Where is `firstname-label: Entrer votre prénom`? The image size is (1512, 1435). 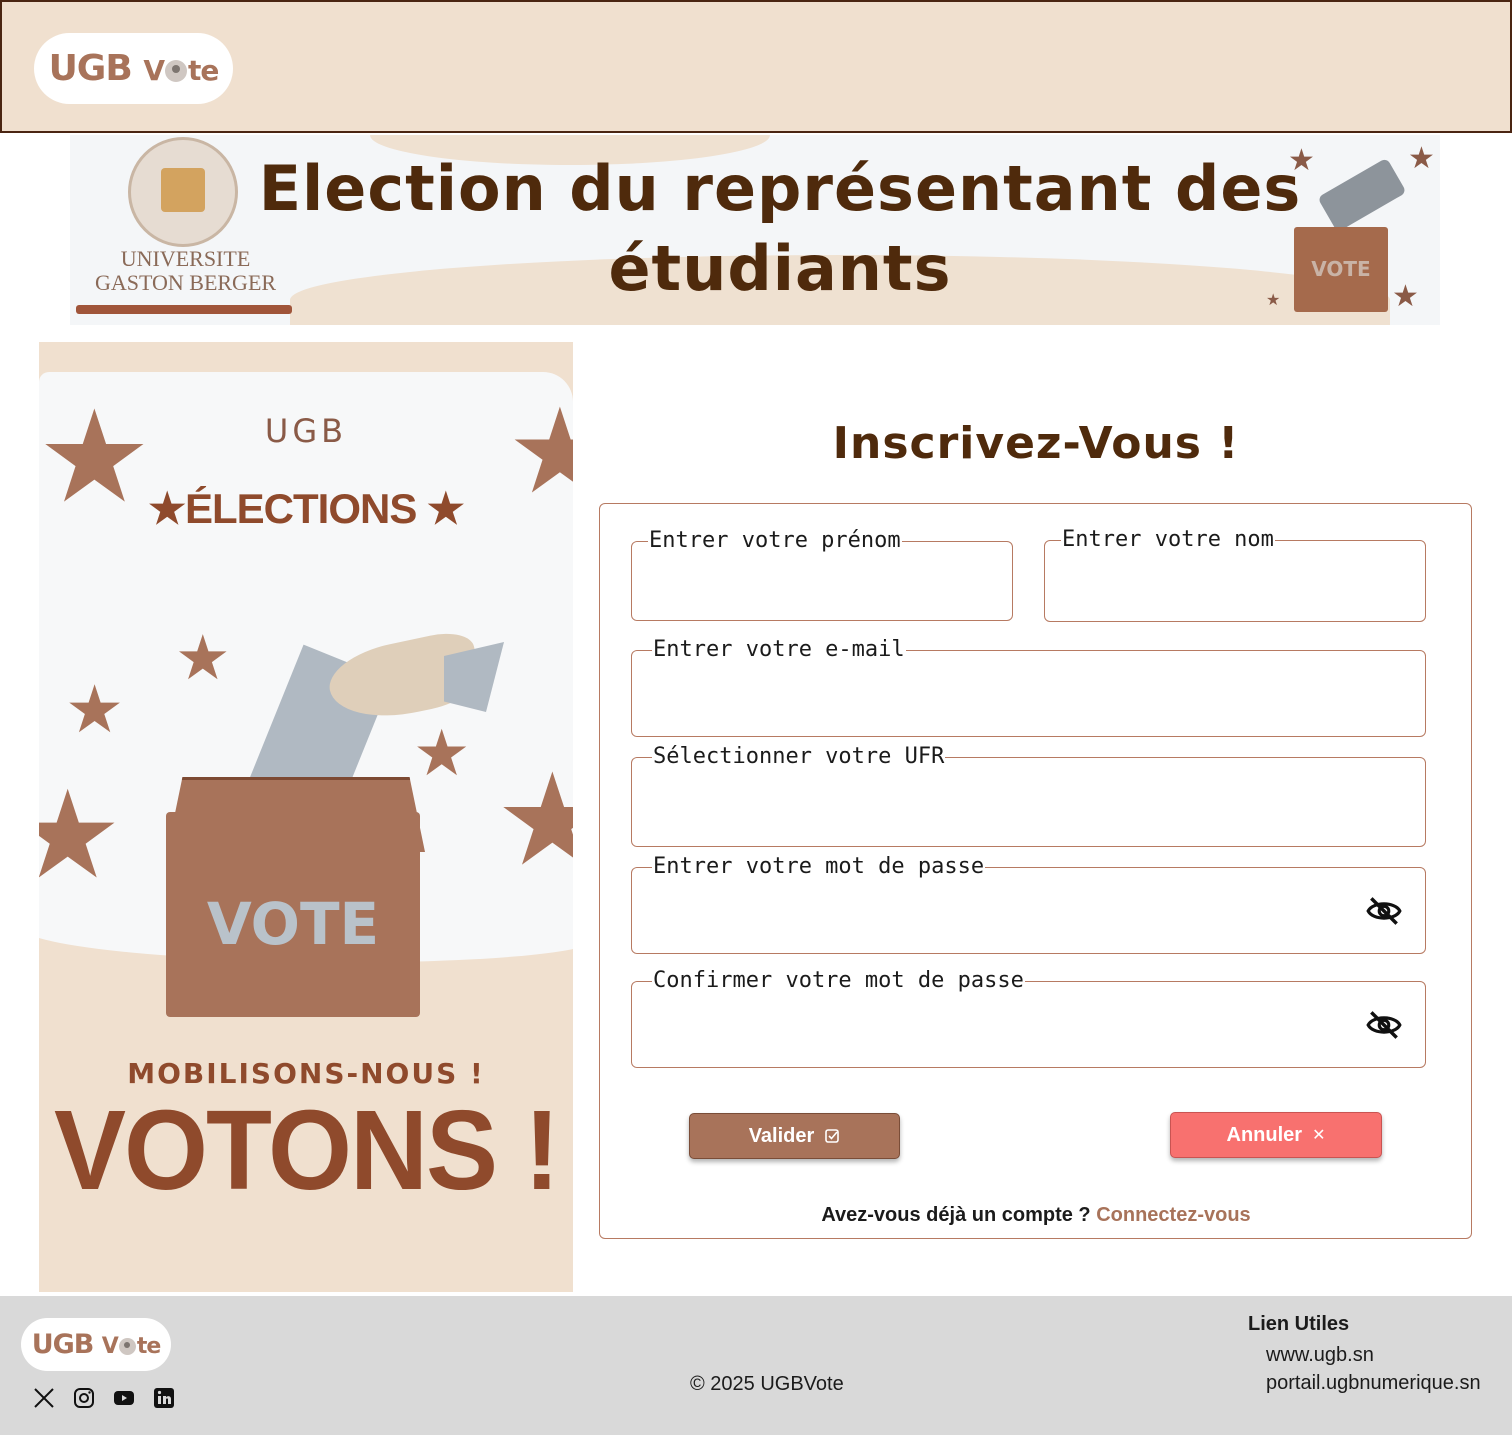
firstname-label: Entrer votre prénom is located at coordinates (775, 541).